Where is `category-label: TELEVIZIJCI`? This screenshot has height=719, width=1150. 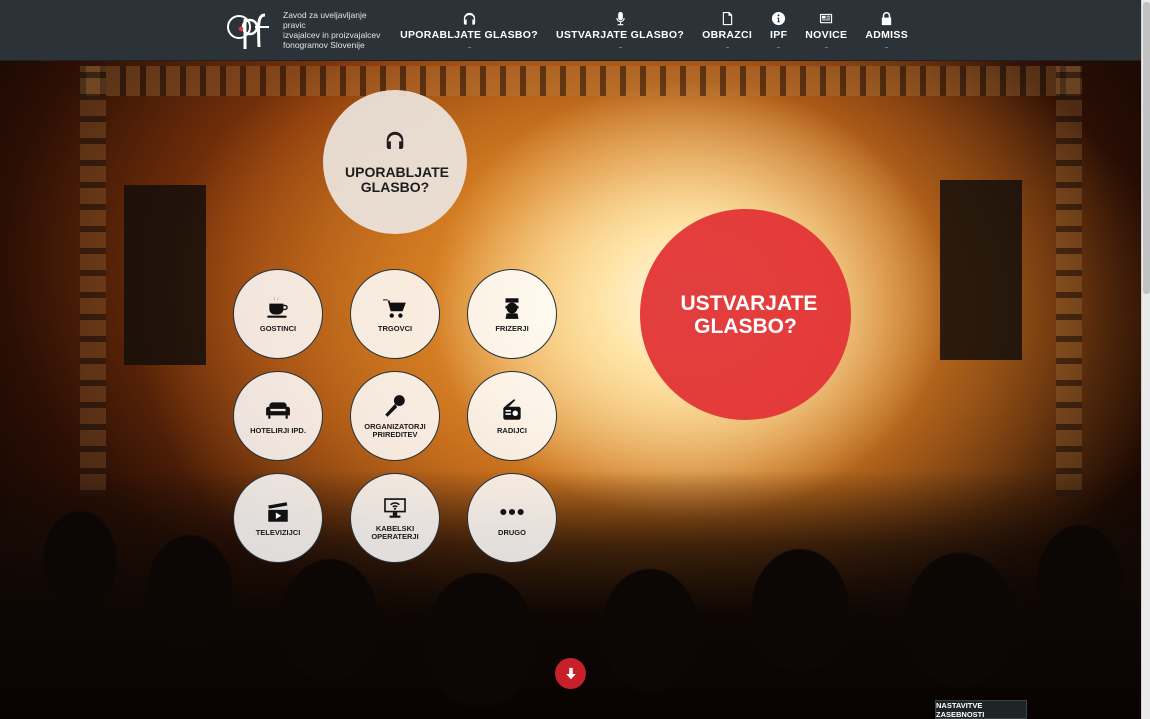 category-label: TELEVIZIJCI is located at coordinates (278, 532).